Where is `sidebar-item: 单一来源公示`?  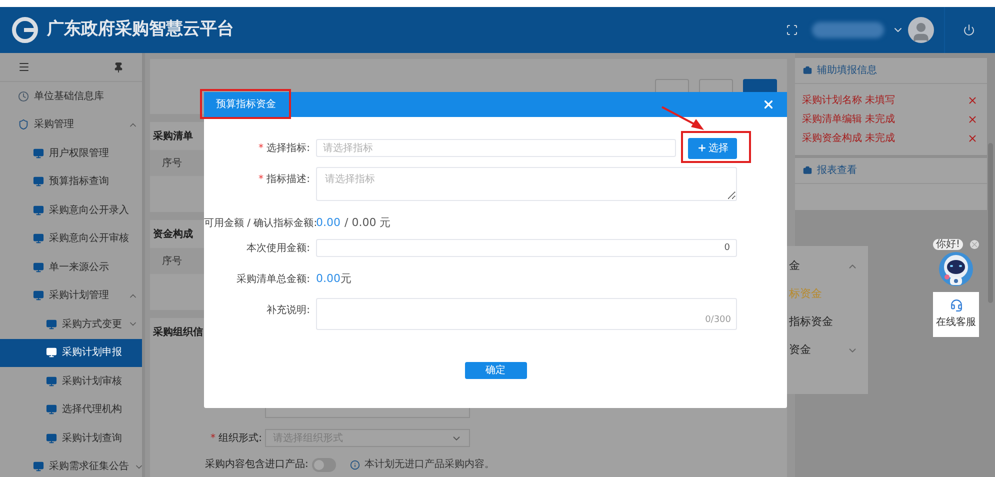 sidebar-item: 单一来源公示 is located at coordinates (71, 267).